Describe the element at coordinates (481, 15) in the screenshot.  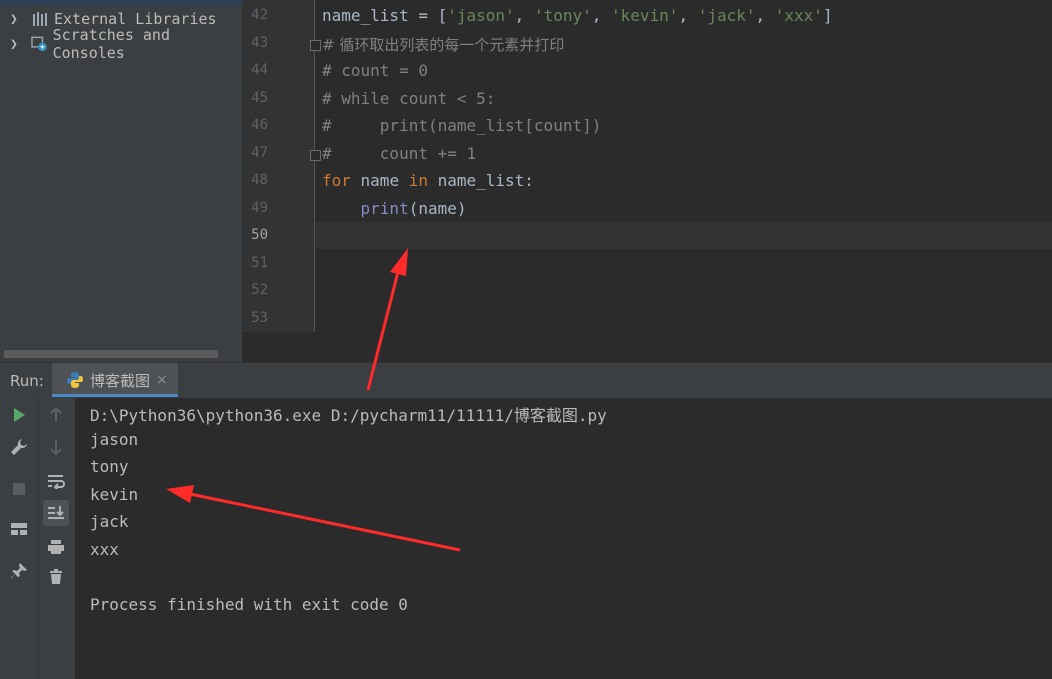
I see `string-literal: 'jason'` at that location.